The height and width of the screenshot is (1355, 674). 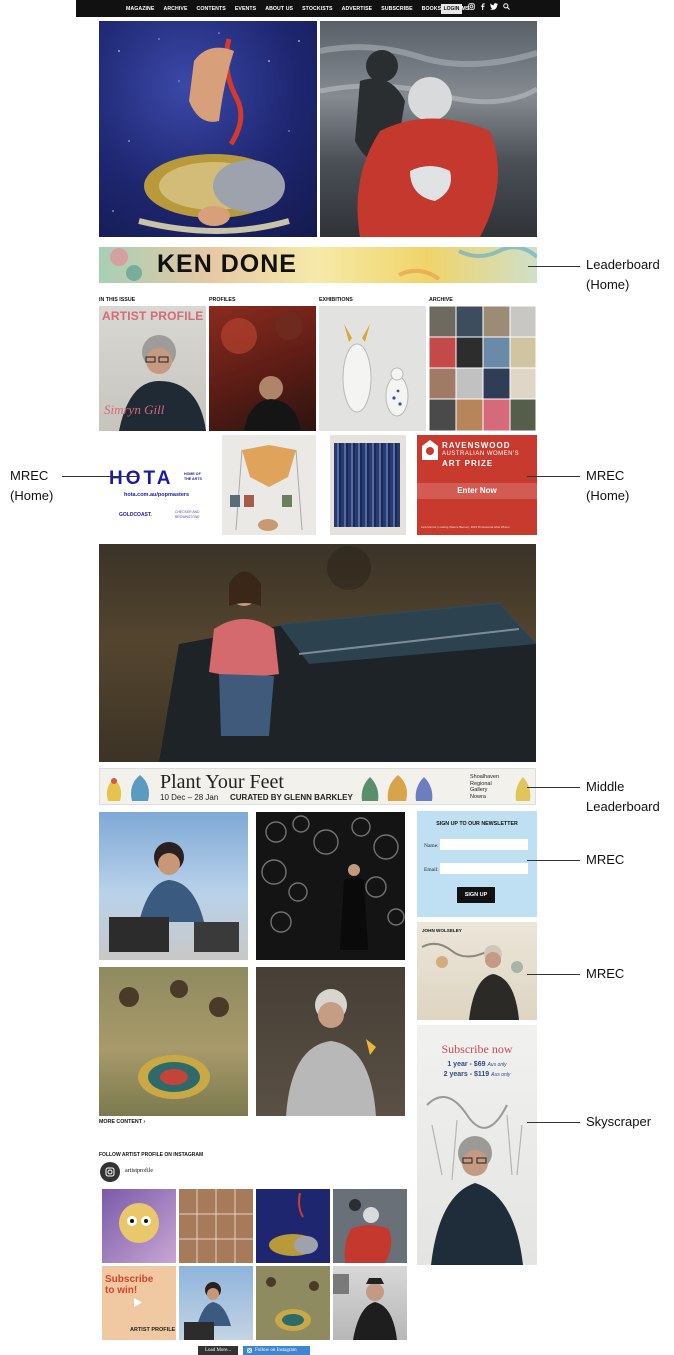 What do you see at coordinates (477, 491) in the screenshot?
I see `ravenswood-cta-button: Enter Now` at bounding box center [477, 491].